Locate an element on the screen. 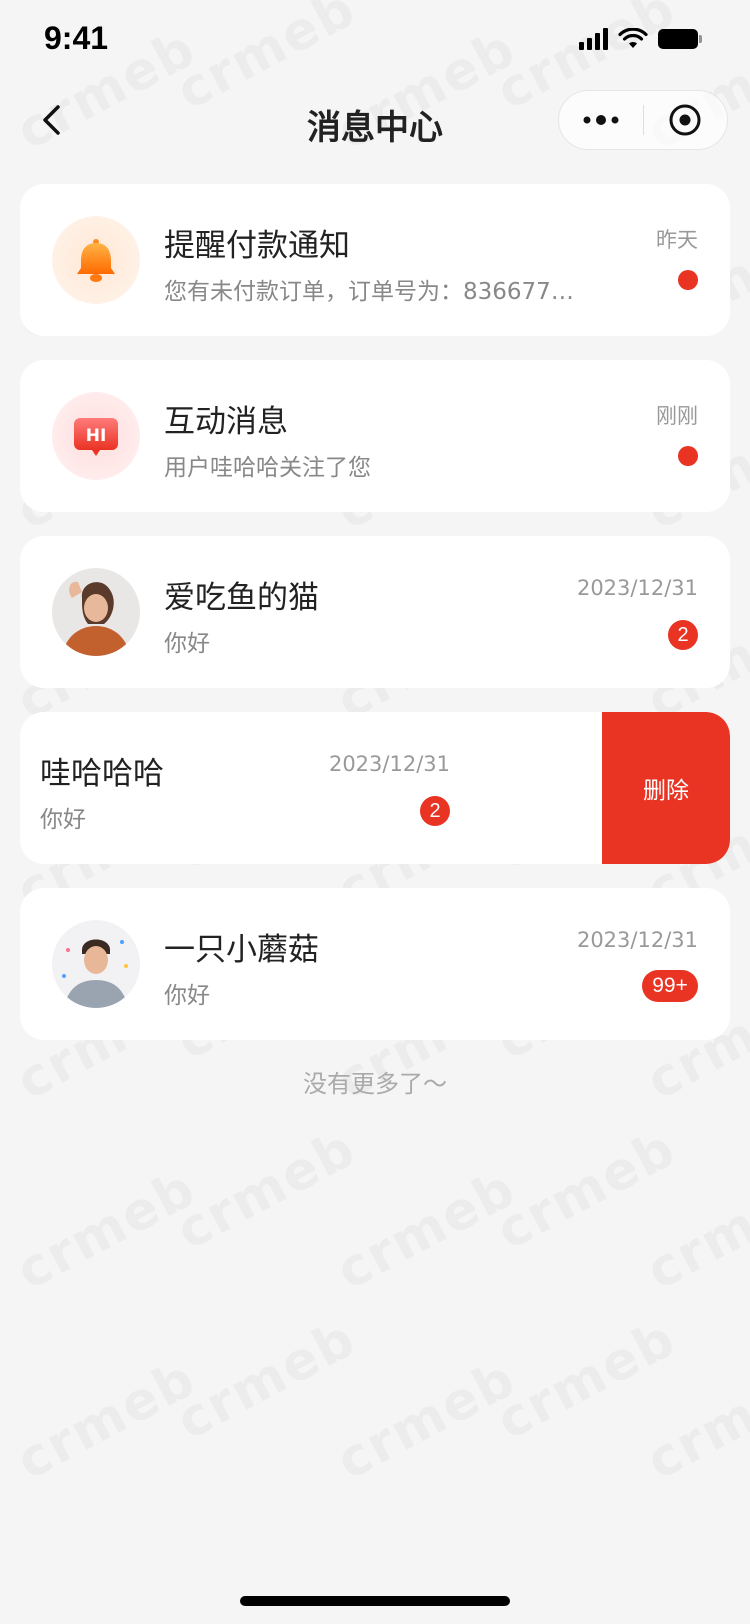  unread-count-badge: 99+ is located at coordinates (670, 986).